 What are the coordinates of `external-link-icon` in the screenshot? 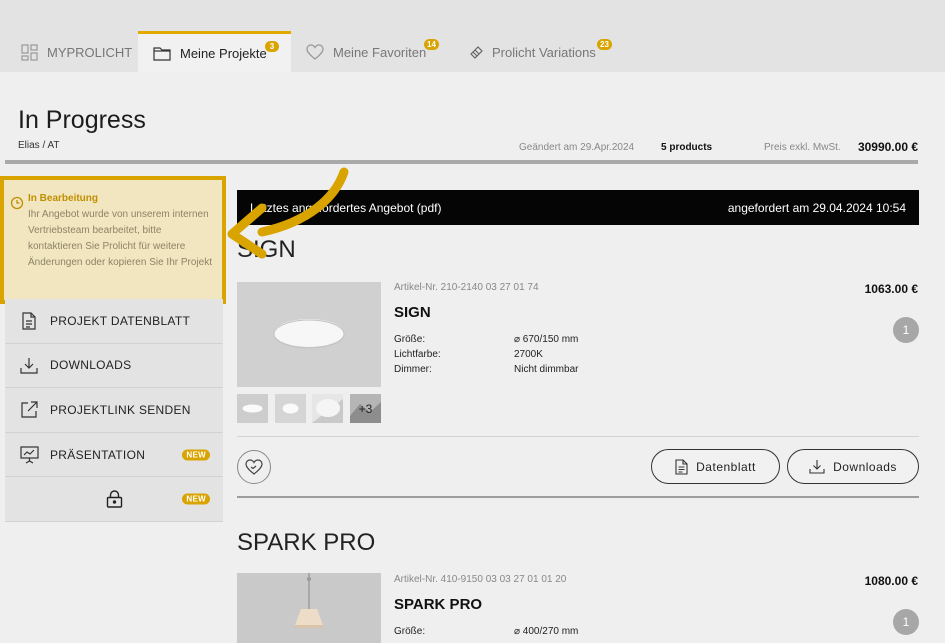 It's located at (29, 410).